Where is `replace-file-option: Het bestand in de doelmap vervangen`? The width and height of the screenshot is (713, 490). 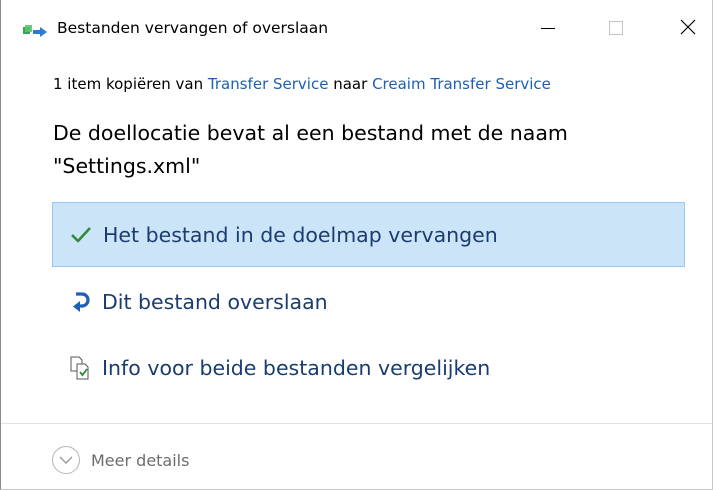 replace-file-option: Het bestand in de doelmap vervangen is located at coordinates (368, 234).